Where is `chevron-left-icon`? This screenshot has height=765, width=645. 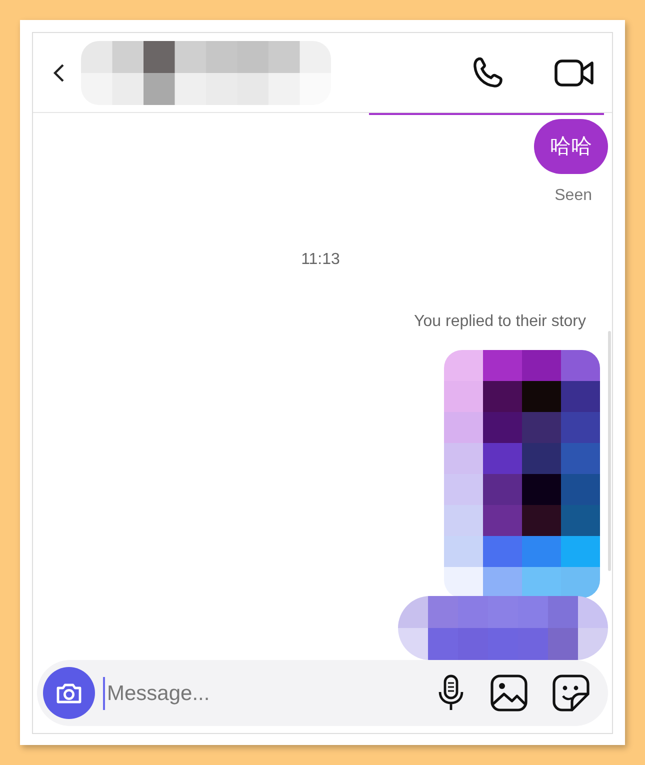 chevron-left-icon is located at coordinates (59, 72).